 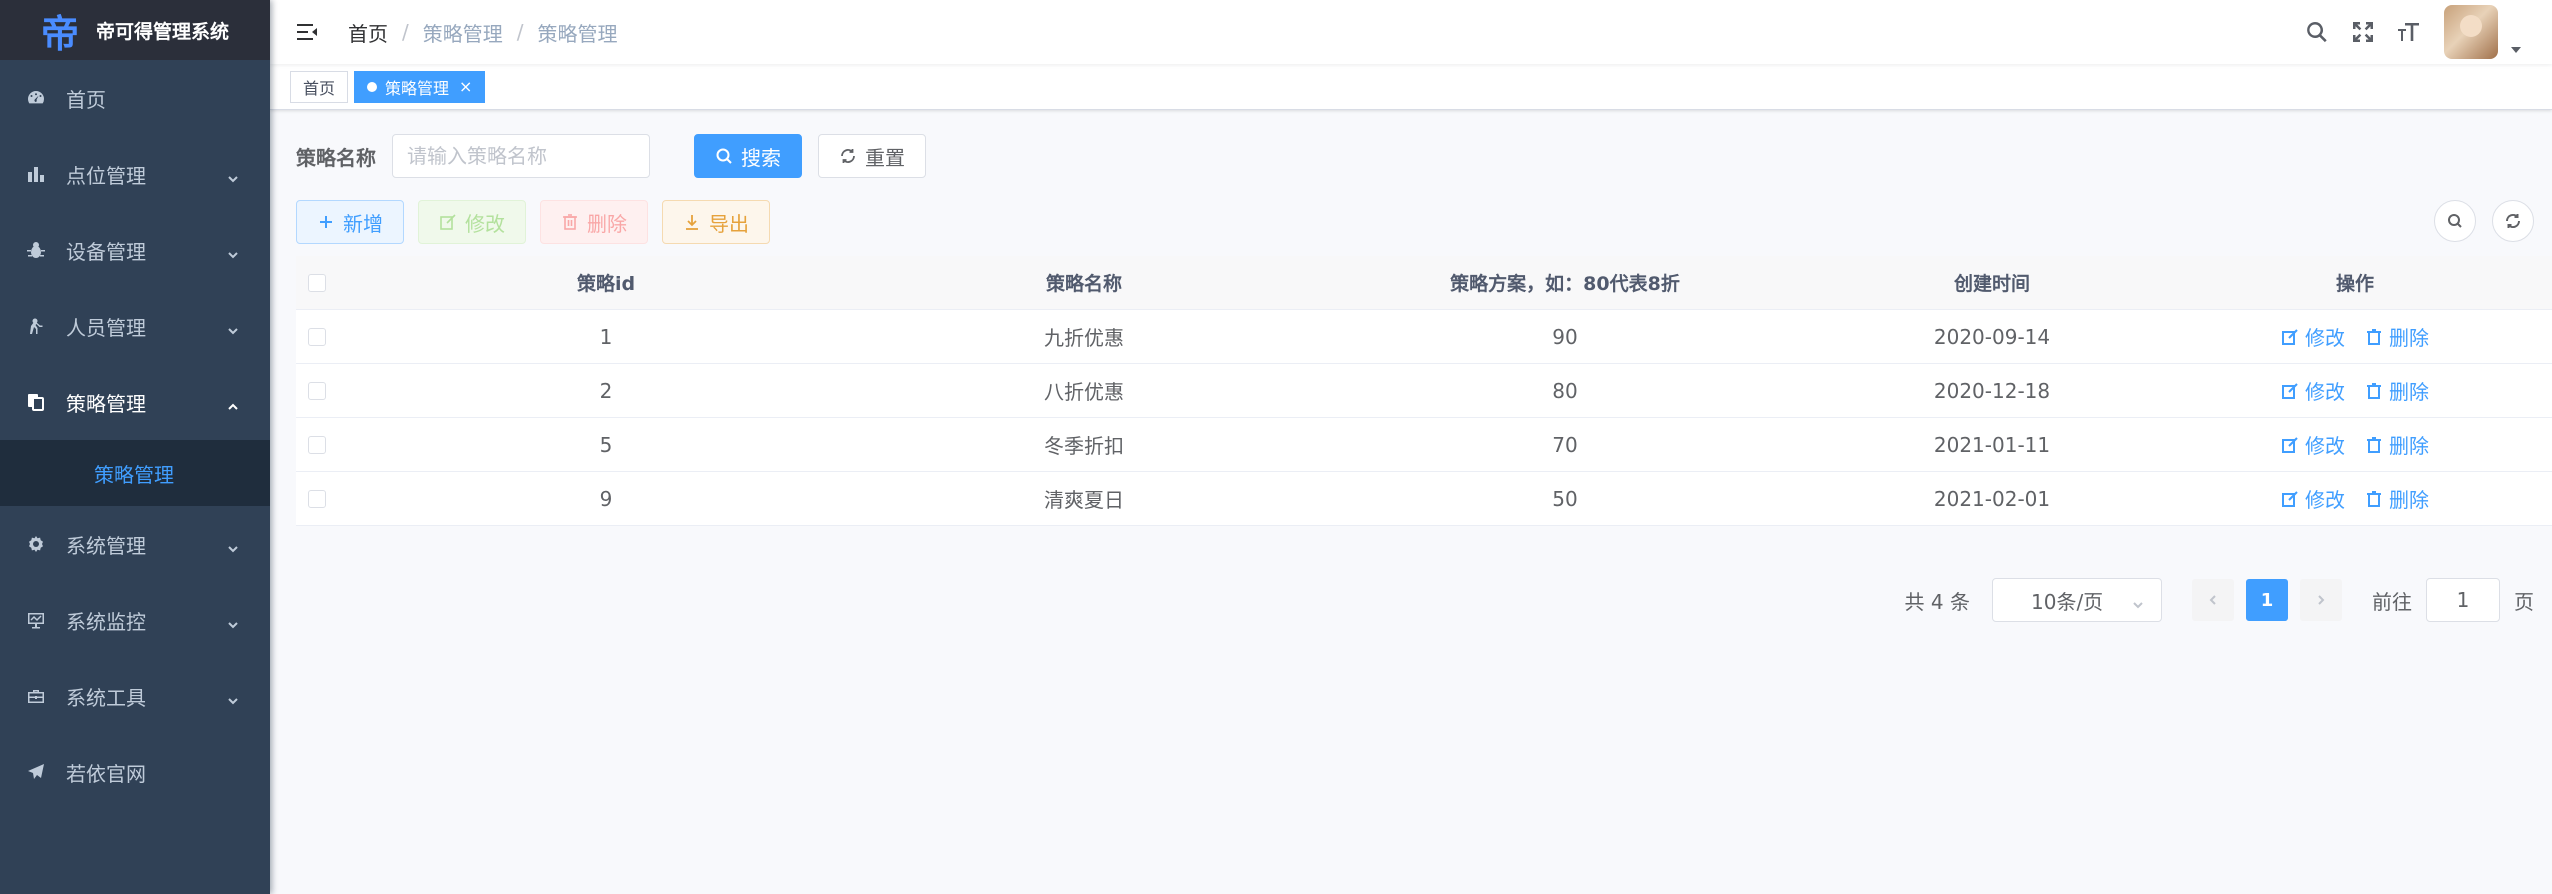 I want to click on sidebar-item-system: 系统管理, so click(x=135, y=544).